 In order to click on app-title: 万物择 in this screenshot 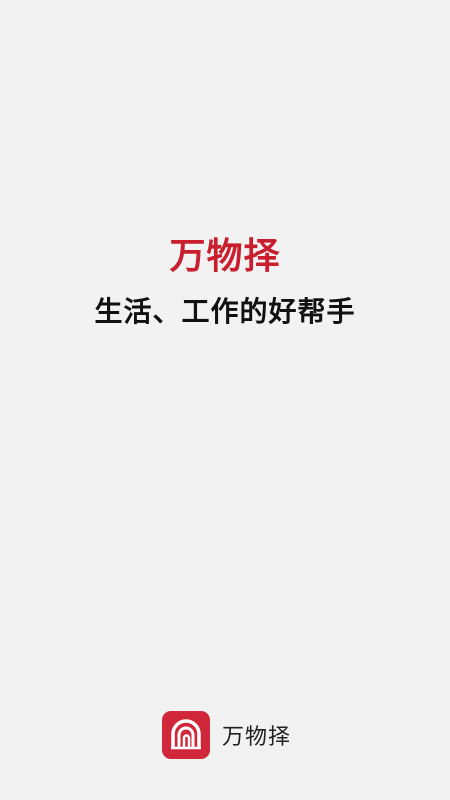, I will do `click(225, 256)`.